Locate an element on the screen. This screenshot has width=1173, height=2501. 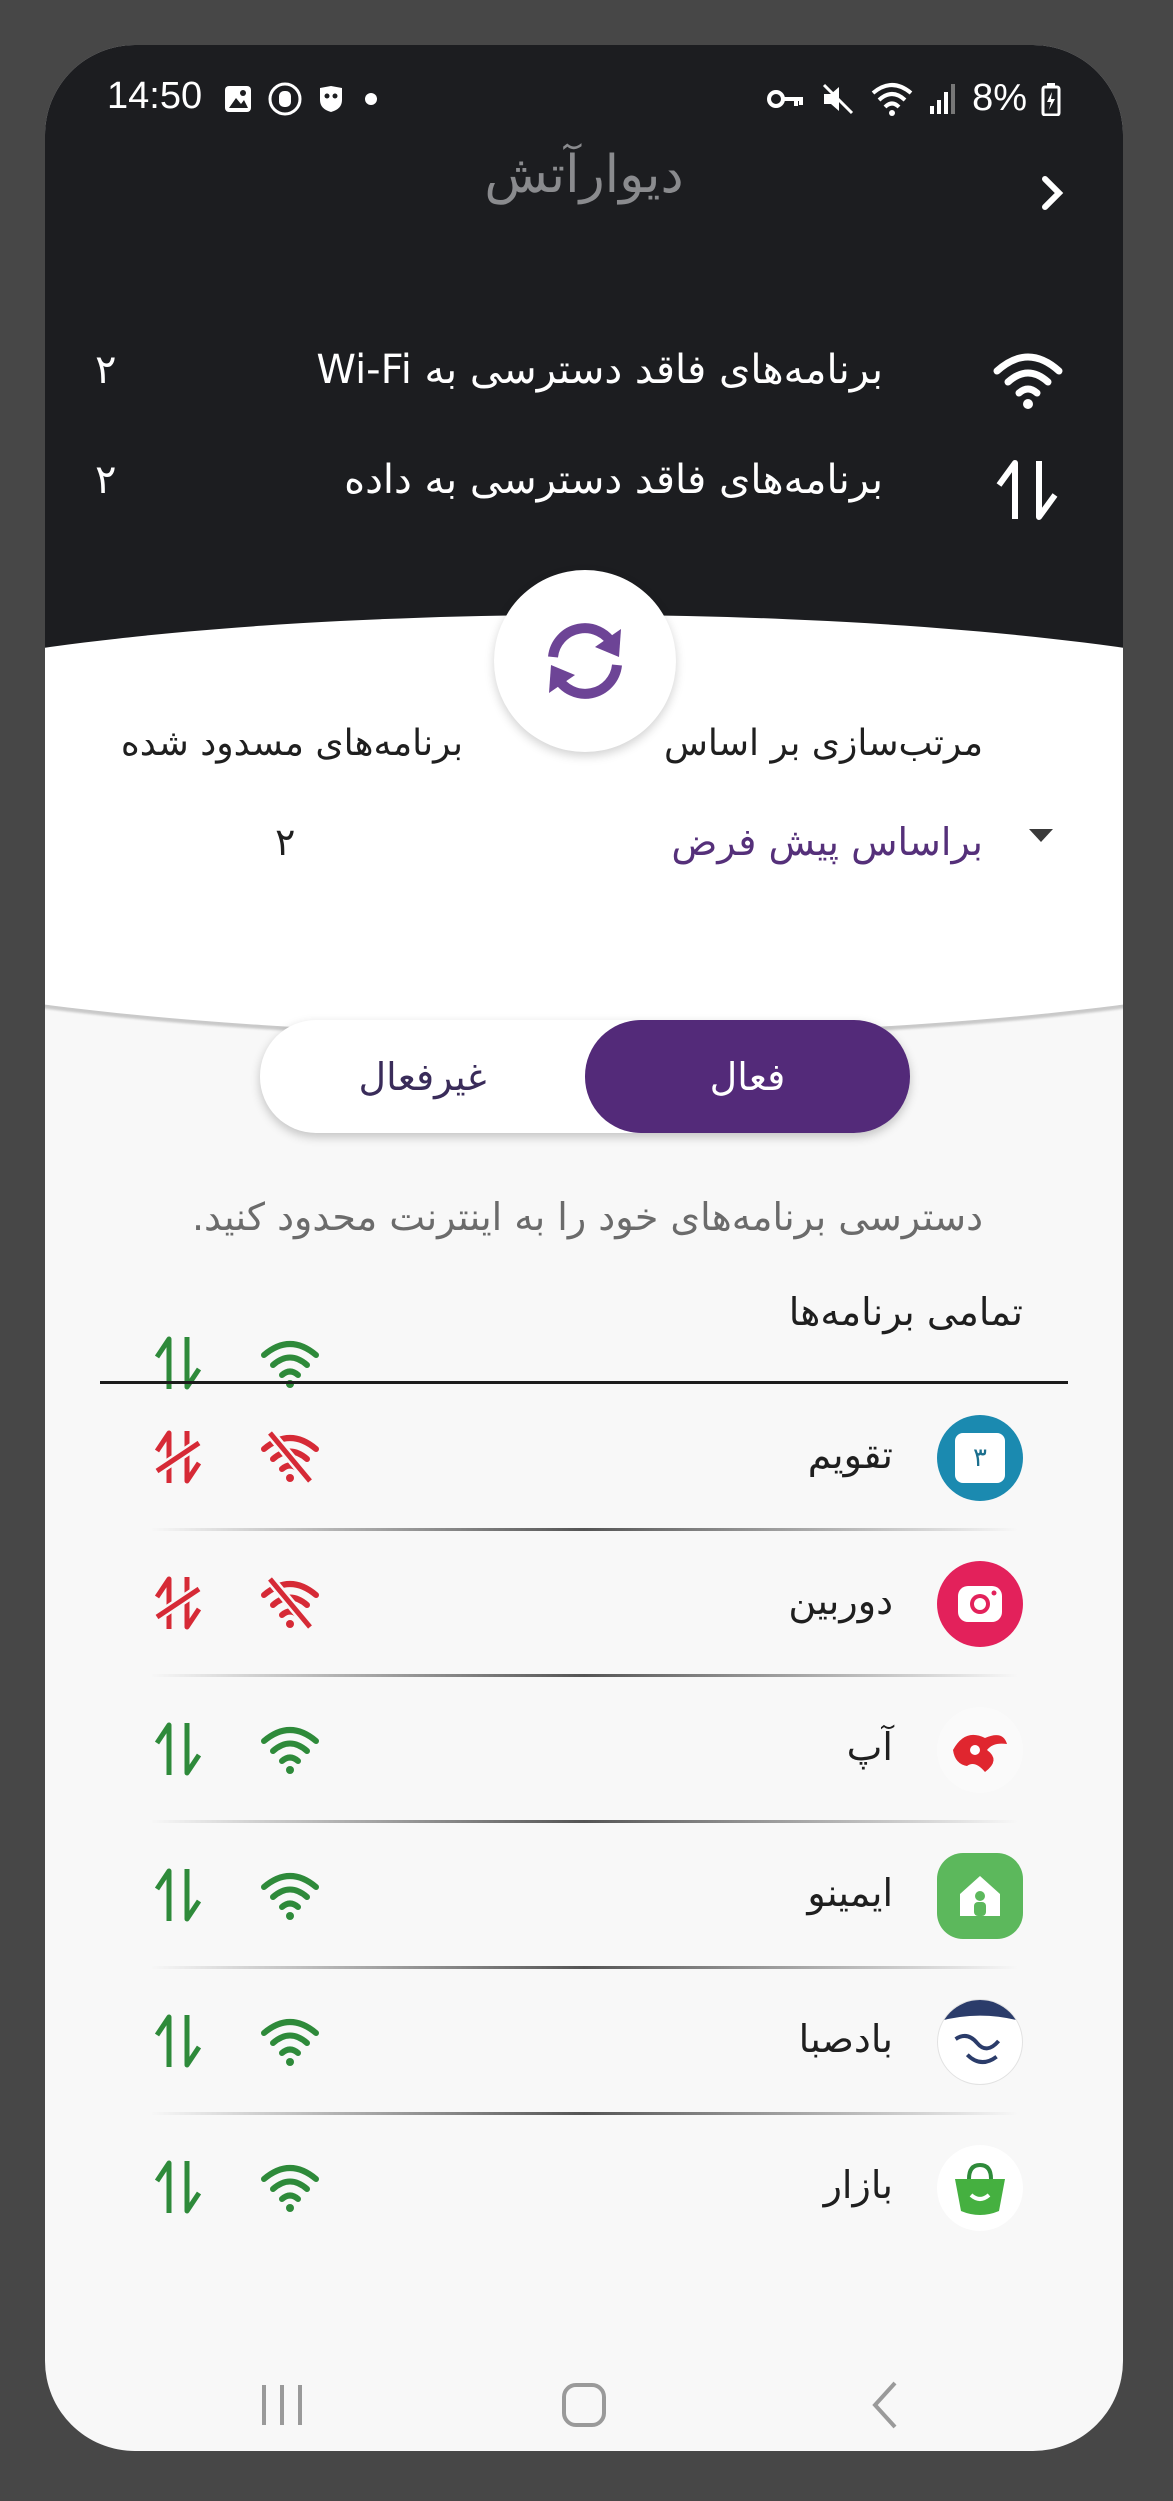
battery-icon is located at coordinates (1051, 99).